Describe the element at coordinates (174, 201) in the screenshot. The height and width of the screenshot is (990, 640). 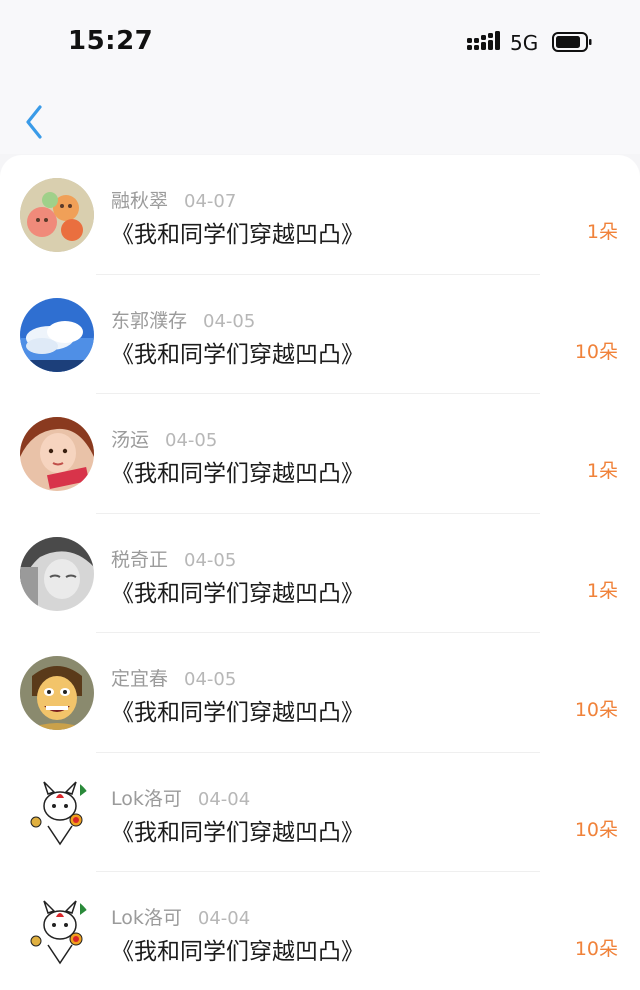
I see `username: 融秋翠 04-07` at that location.